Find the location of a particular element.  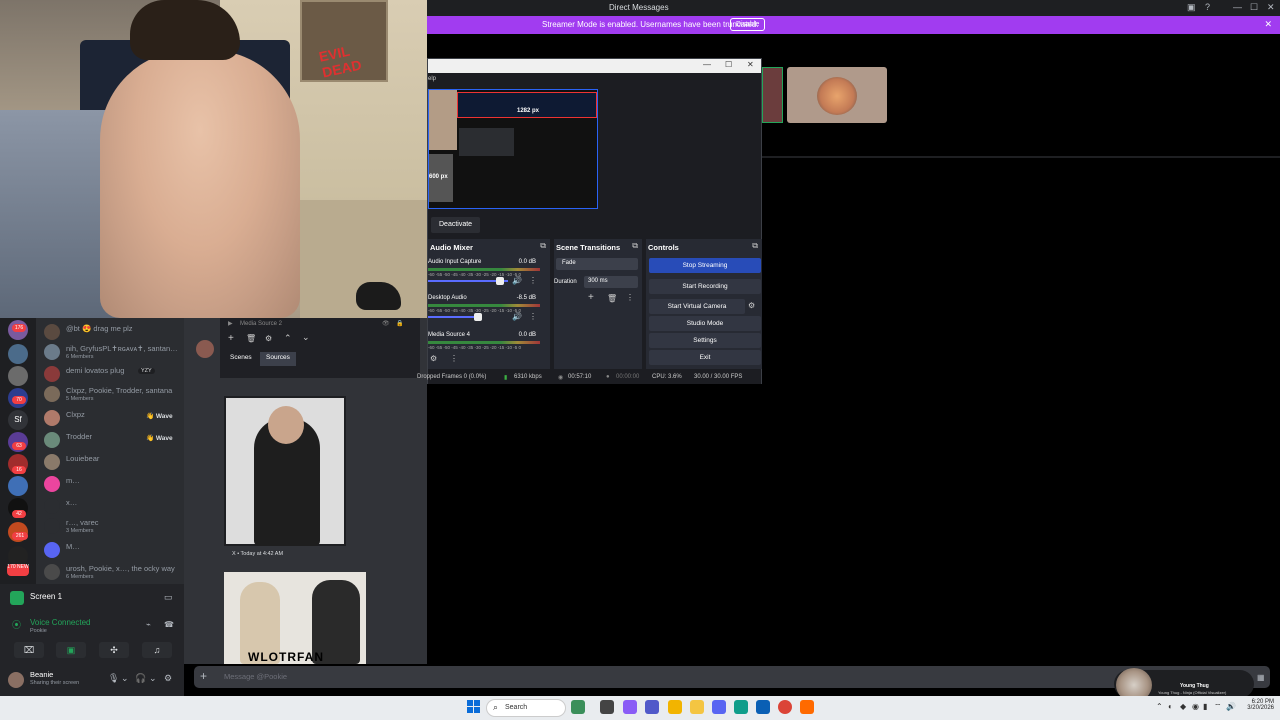

microphone-icon: 🎙 is located at coordinates (113, 678).